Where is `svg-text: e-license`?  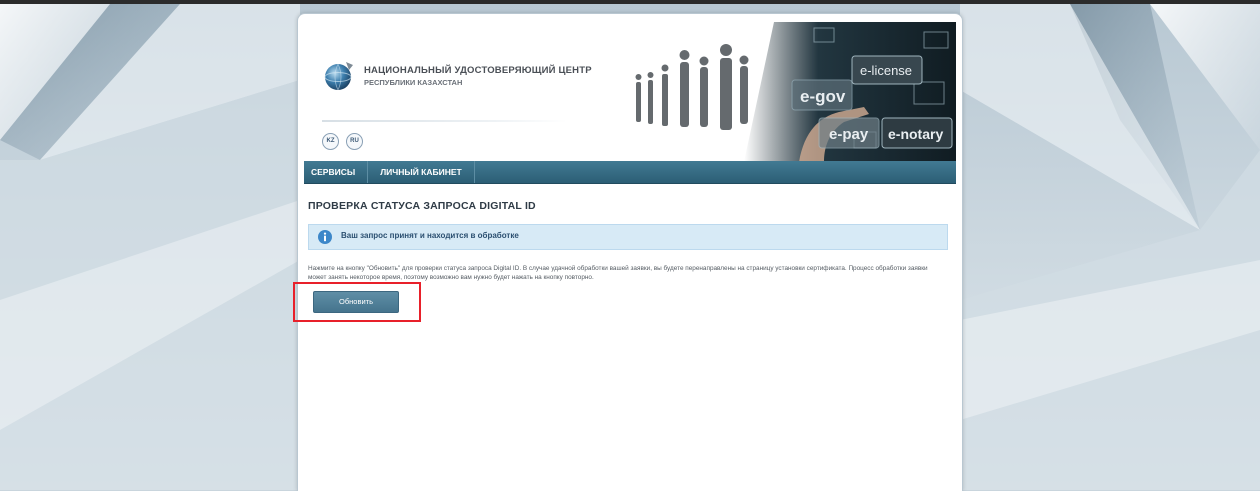 svg-text: e-license is located at coordinates (886, 70).